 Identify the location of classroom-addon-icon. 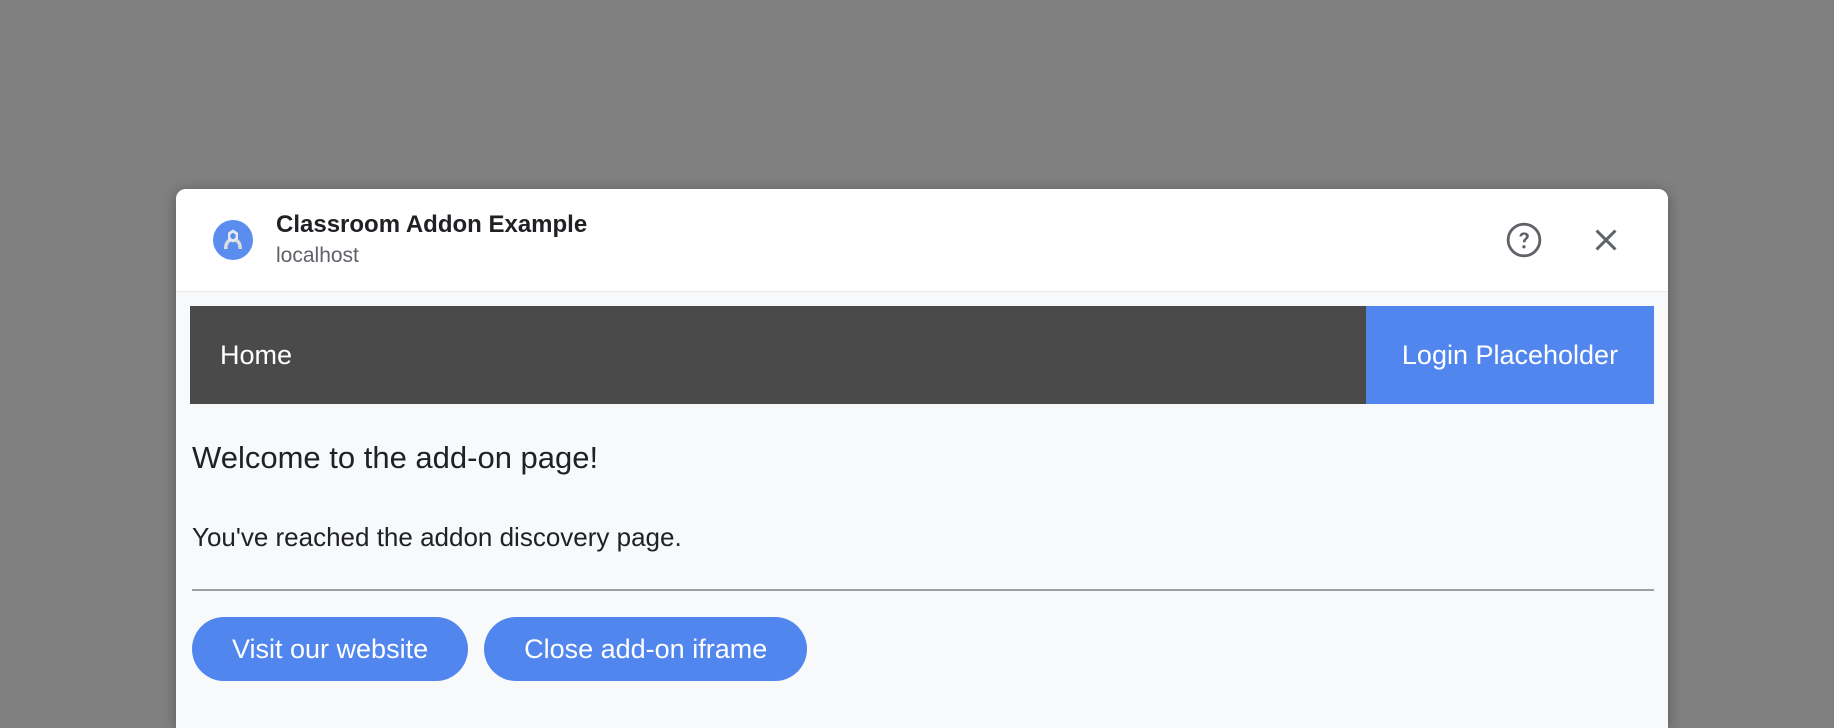
(233, 240).